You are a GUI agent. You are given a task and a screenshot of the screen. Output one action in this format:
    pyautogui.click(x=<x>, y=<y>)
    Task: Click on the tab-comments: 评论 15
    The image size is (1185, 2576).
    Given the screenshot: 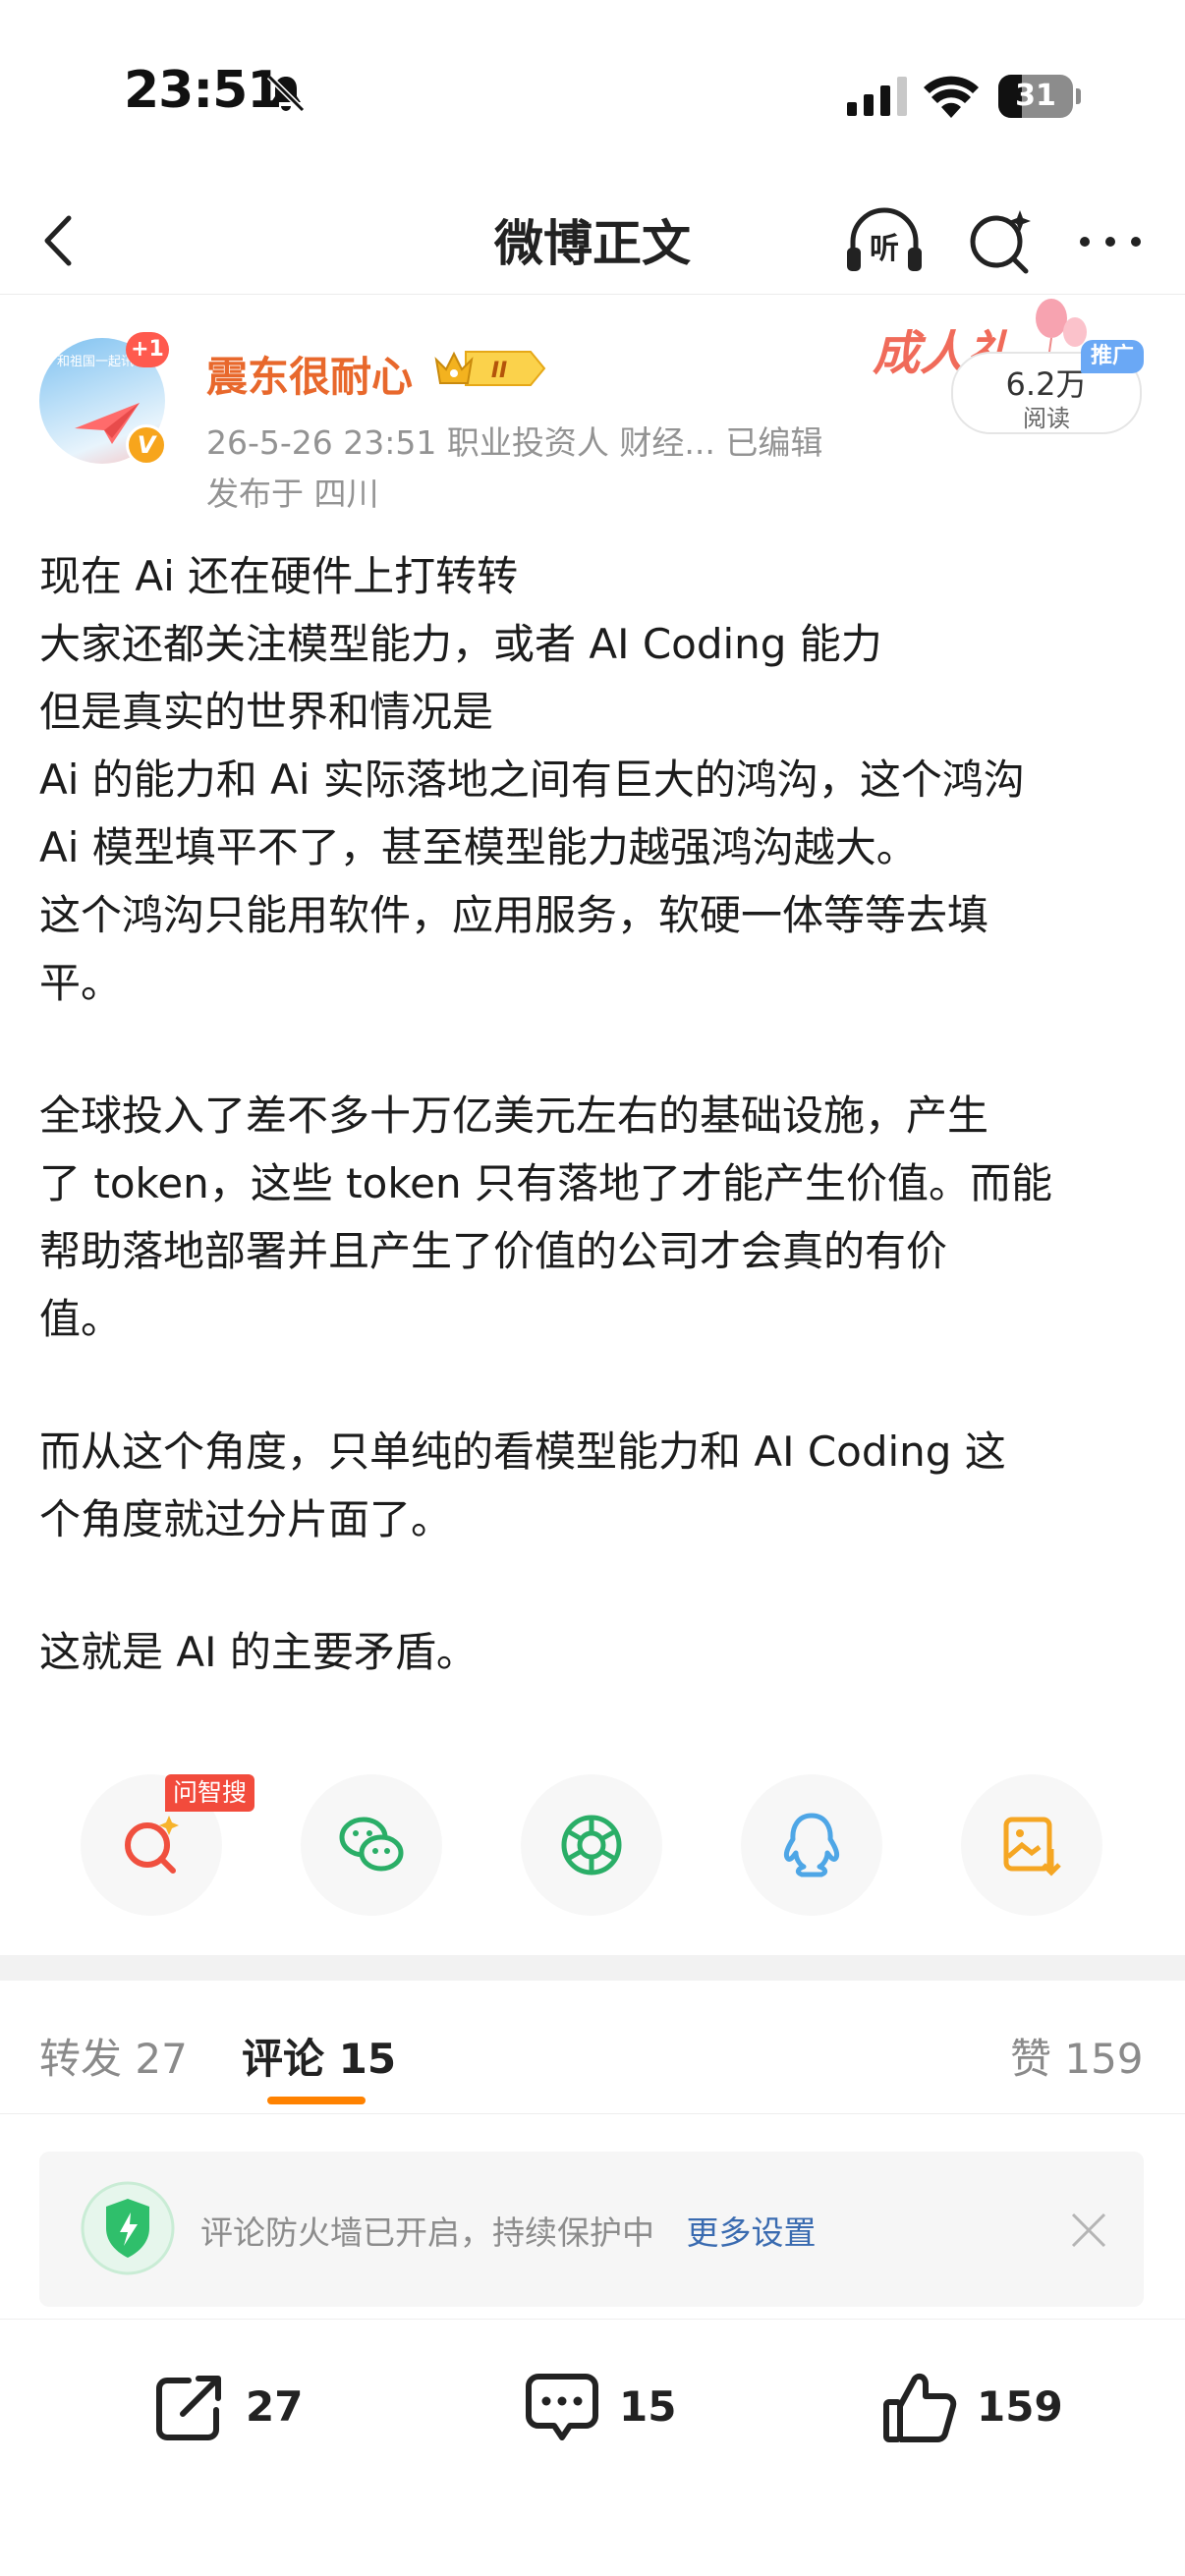 What is the action you would take?
    pyautogui.click(x=319, y=2056)
    